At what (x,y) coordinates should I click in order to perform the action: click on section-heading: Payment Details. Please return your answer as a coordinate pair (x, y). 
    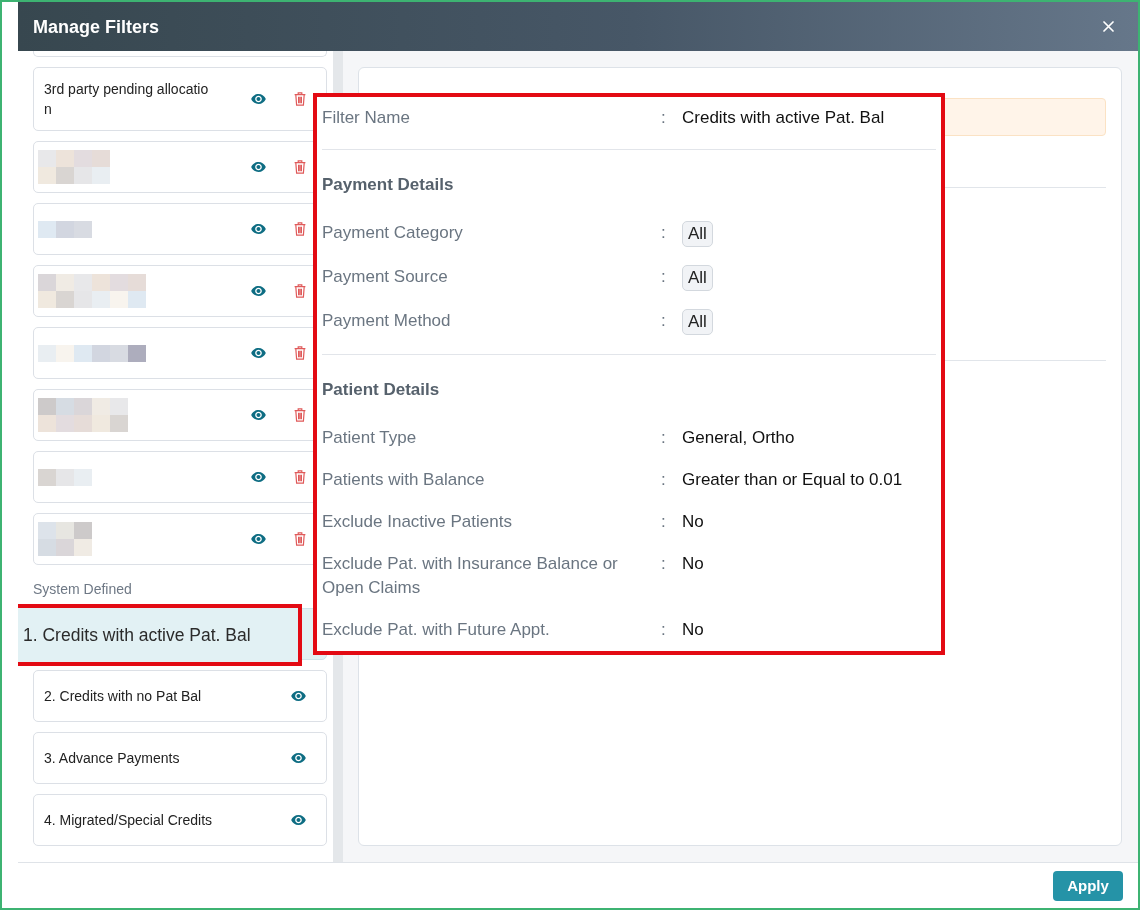
    Looking at the image, I should click on (388, 185).